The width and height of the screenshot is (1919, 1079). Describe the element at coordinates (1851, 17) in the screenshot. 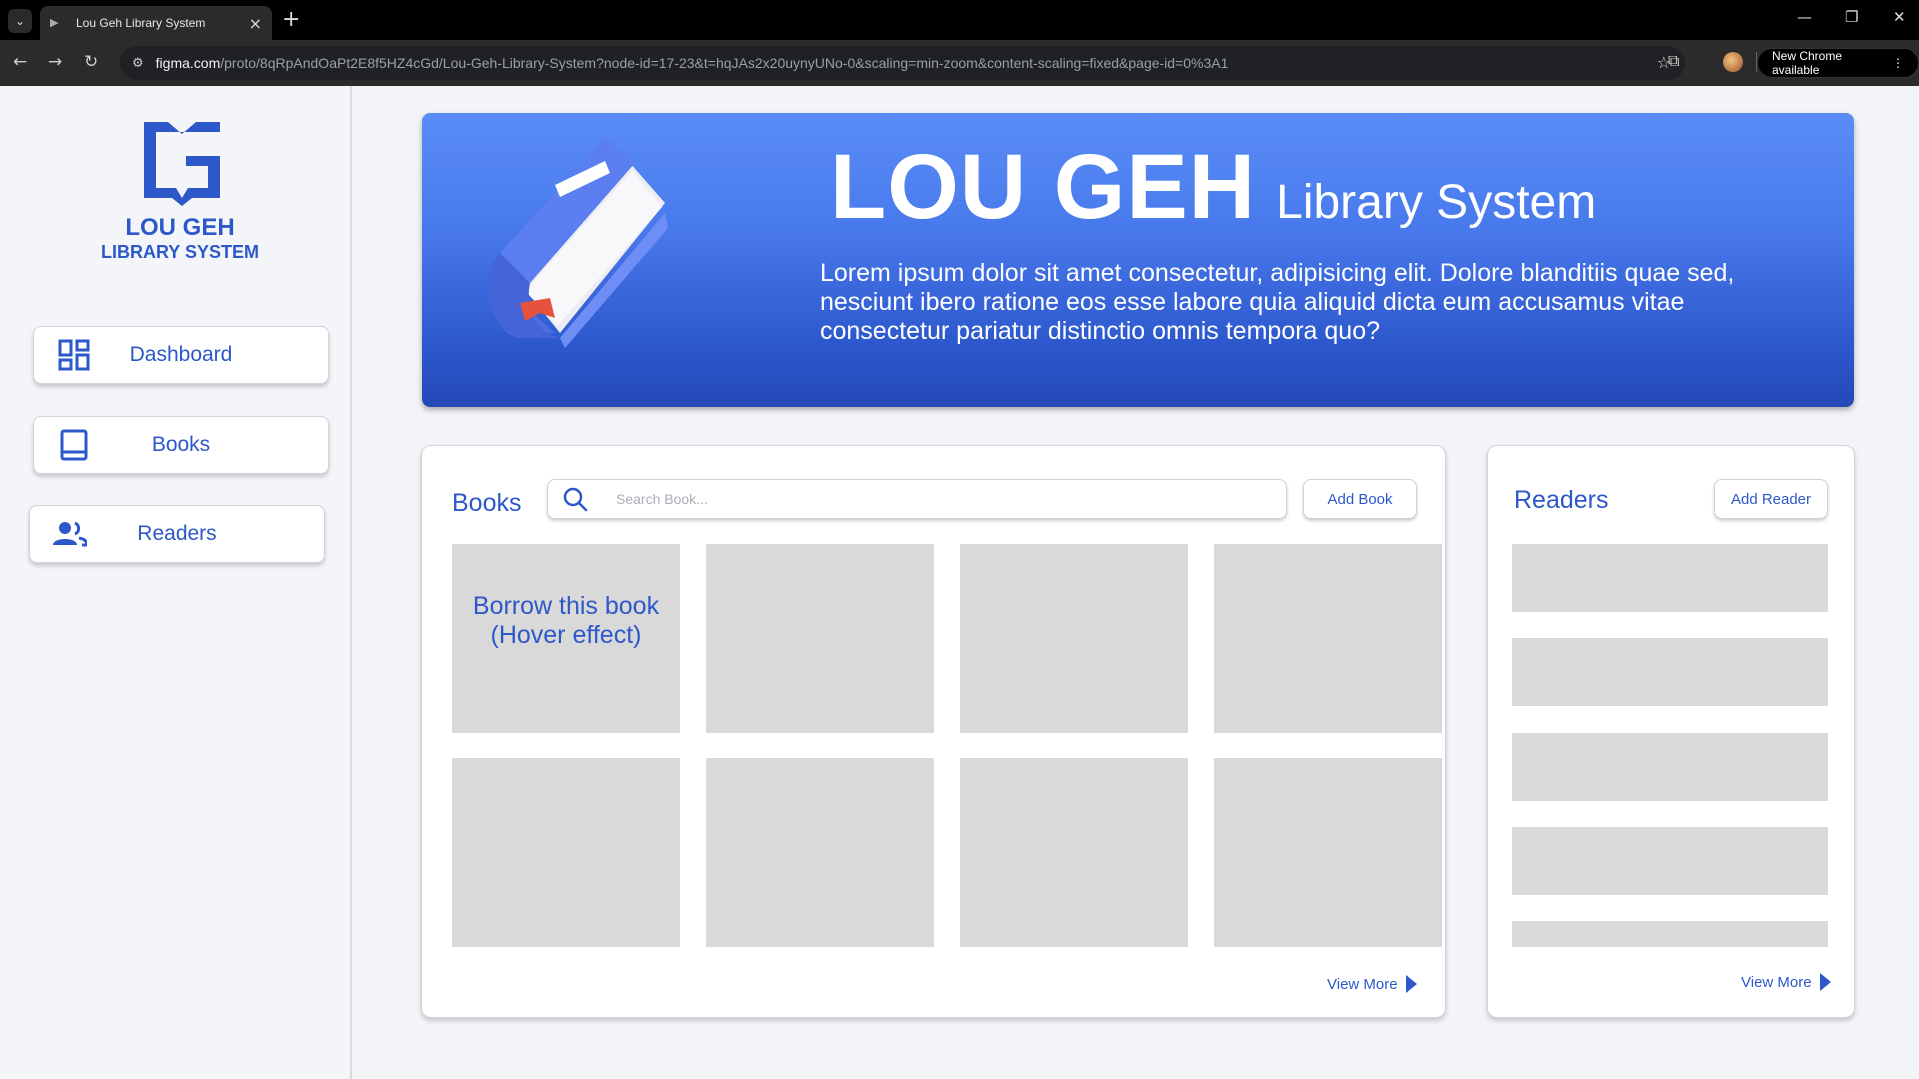

I see `restore-icon: ❐` at that location.